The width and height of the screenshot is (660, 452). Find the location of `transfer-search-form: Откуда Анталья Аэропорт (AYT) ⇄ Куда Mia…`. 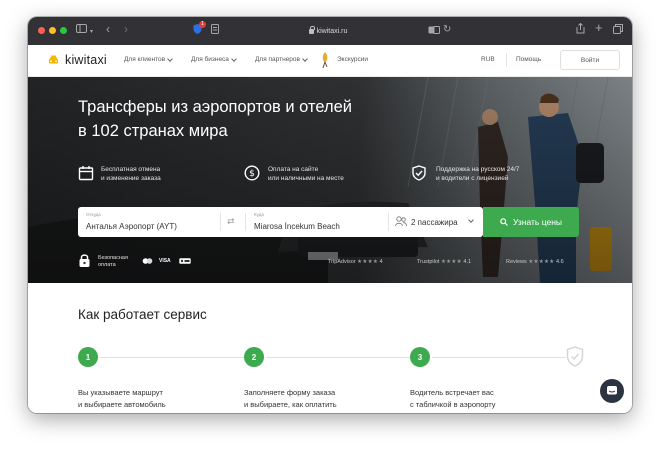

transfer-search-form: Откуда Анталья Аэропорт (AYT) ⇄ Куда Mia… is located at coordinates (280, 222).